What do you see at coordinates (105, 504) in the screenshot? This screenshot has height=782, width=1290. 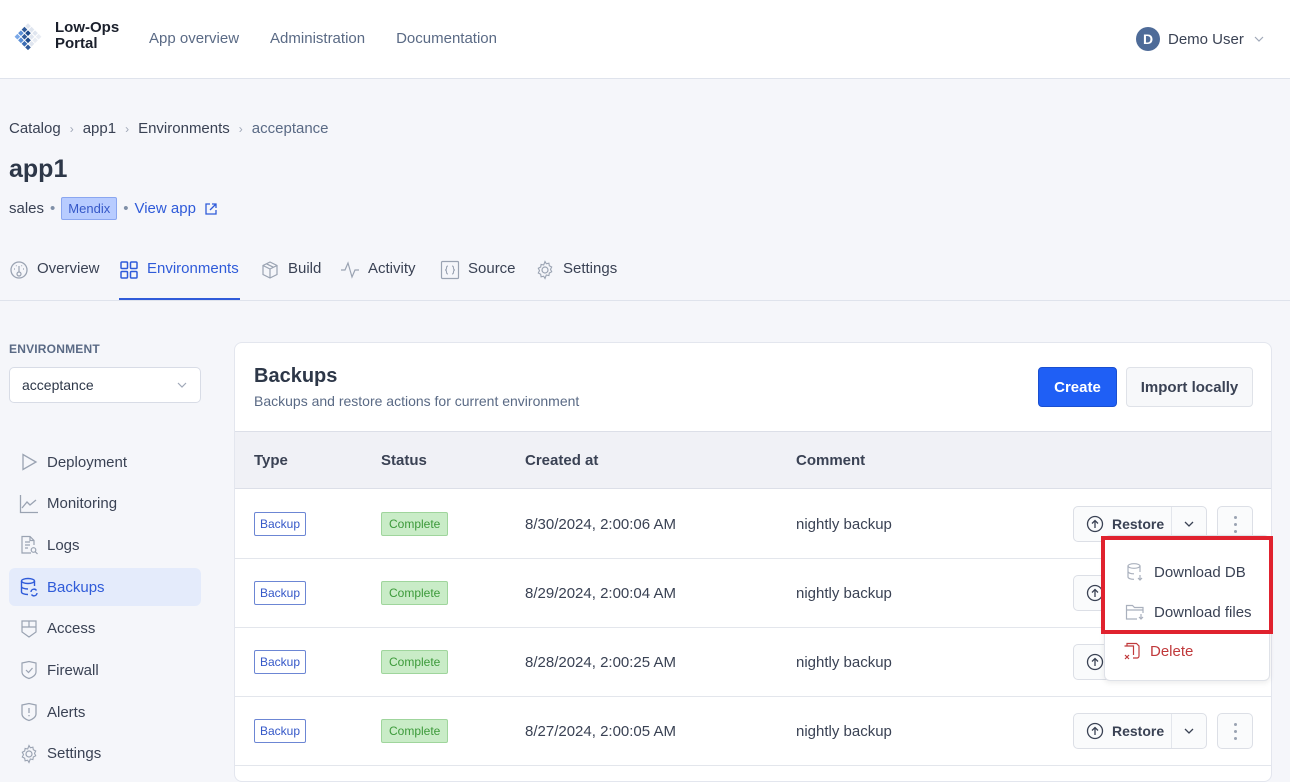 I see `sidebar-item-monitoring: Monitoring` at bounding box center [105, 504].